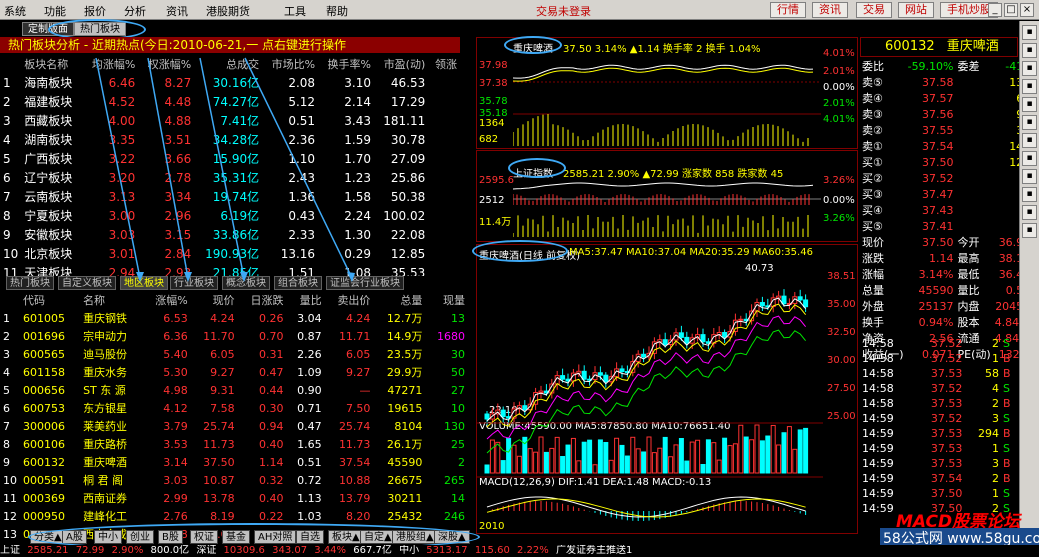 The height and width of the screenshot is (557, 1039). Describe the element at coordinates (872, 194) in the screenshot. I see `level-label: 买③` at that location.